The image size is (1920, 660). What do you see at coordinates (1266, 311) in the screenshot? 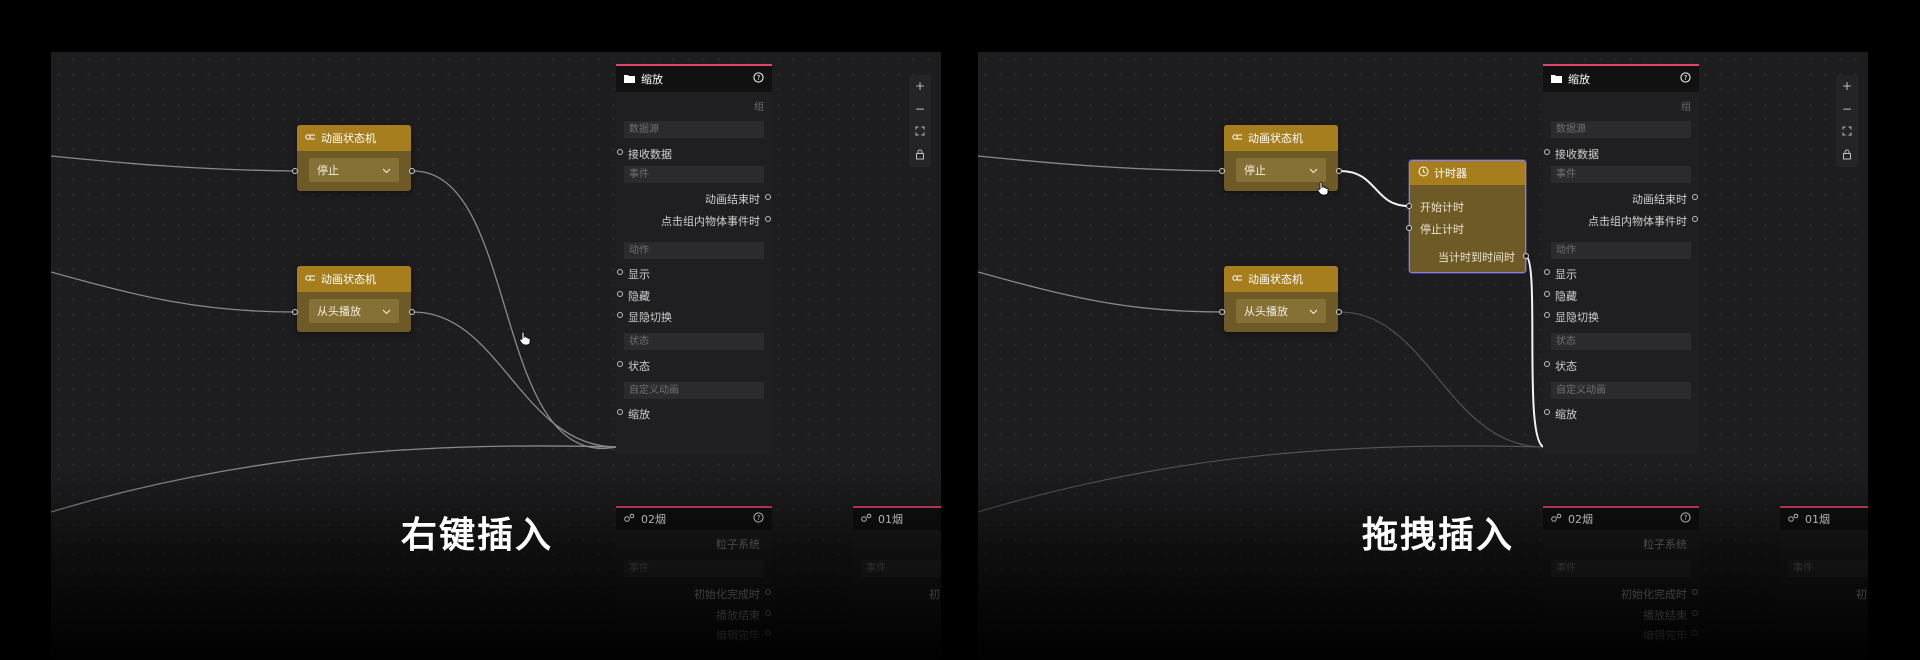
I see `state-select-value: 从头播放` at bounding box center [1266, 311].